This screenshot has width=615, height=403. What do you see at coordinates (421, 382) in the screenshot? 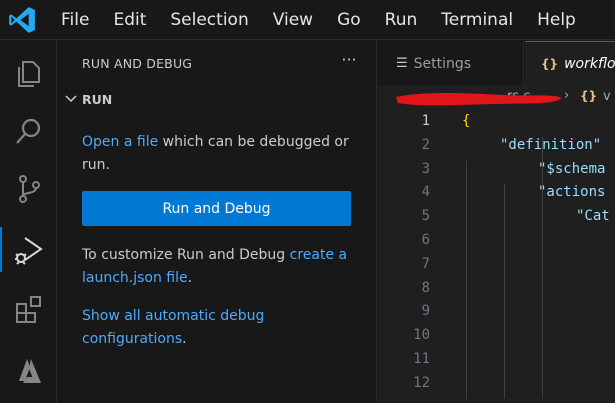
I see `line-number: 12` at bounding box center [421, 382].